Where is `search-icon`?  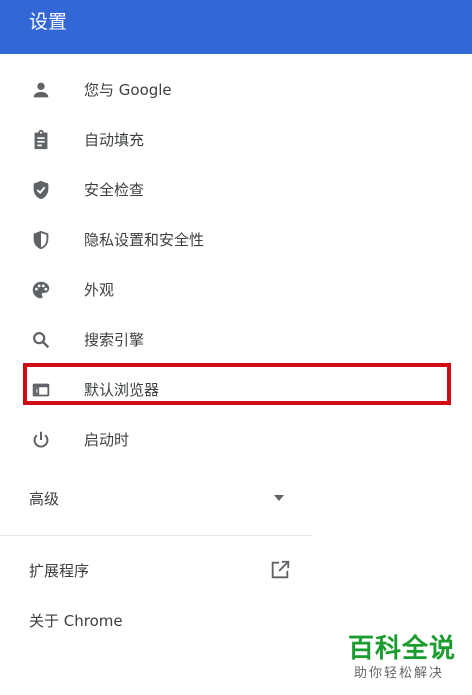 search-icon is located at coordinates (41, 340).